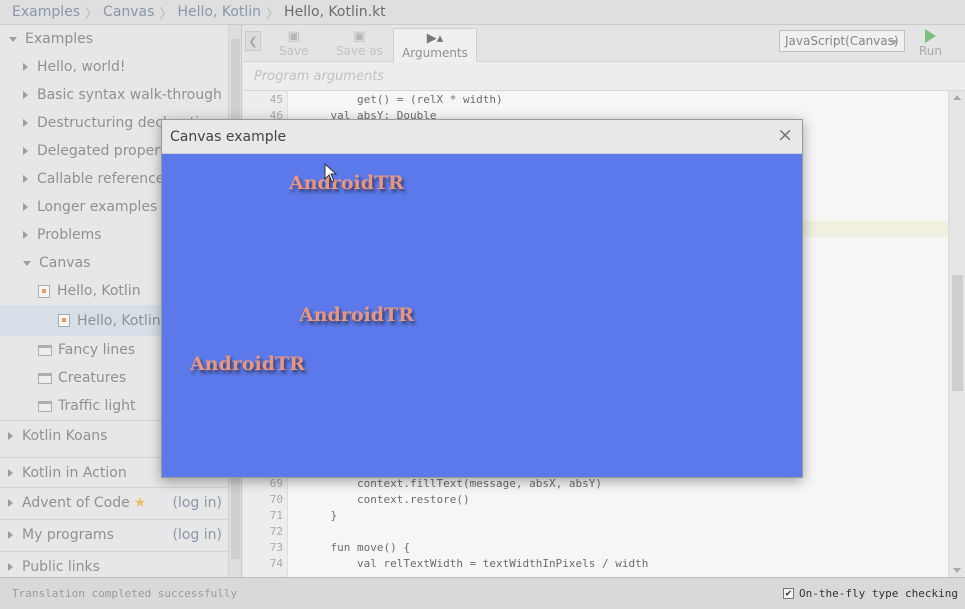 This screenshot has width=965, height=609. What do you see at coordinates (125, 593) in the screenshot?
I see `status-message: Translation completed successfully` at bounding box center [125, 593].